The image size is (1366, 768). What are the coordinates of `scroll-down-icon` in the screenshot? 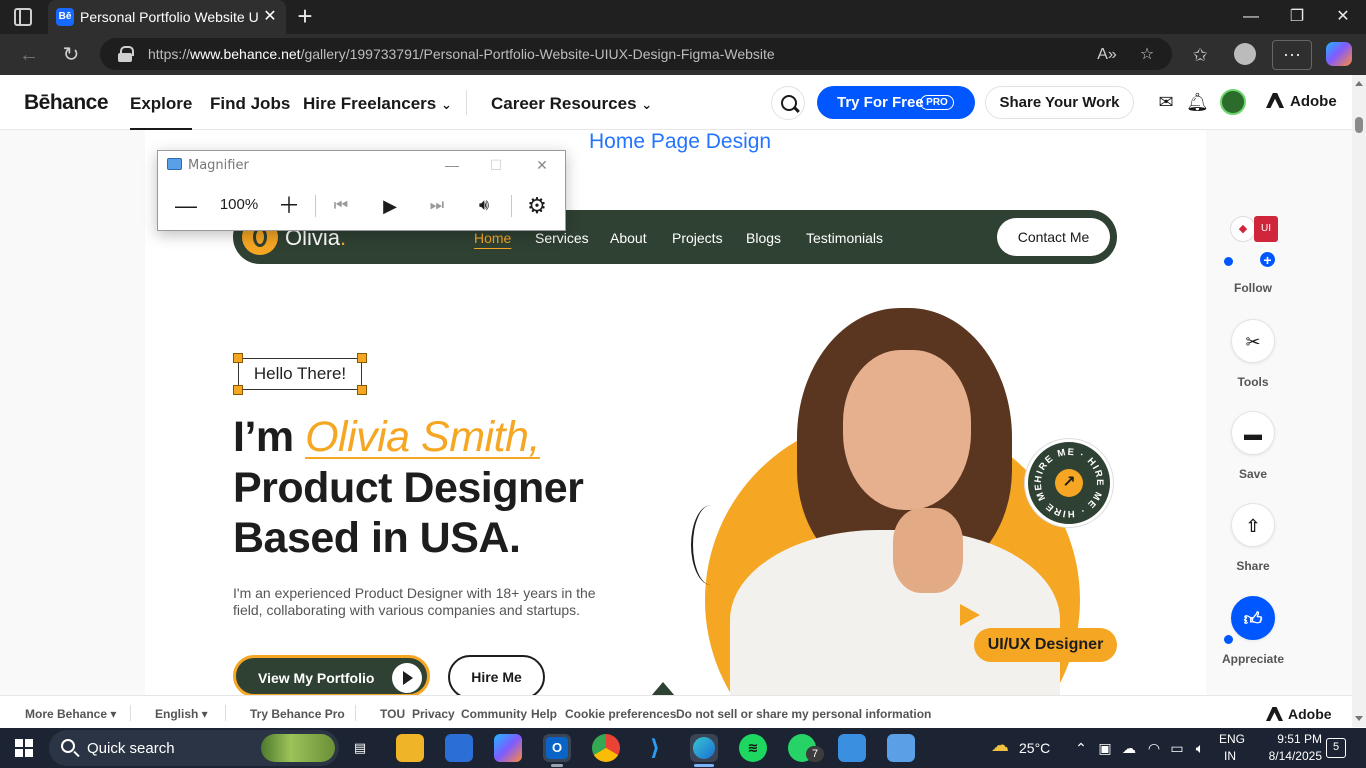 It's located at (1359, 718).